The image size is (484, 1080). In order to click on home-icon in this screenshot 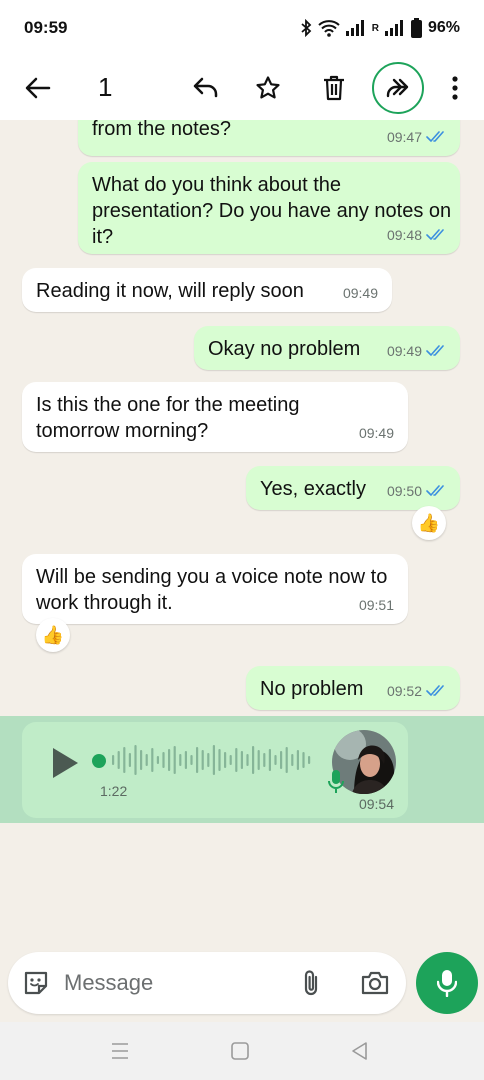, I will do `click(240, 1051)`.